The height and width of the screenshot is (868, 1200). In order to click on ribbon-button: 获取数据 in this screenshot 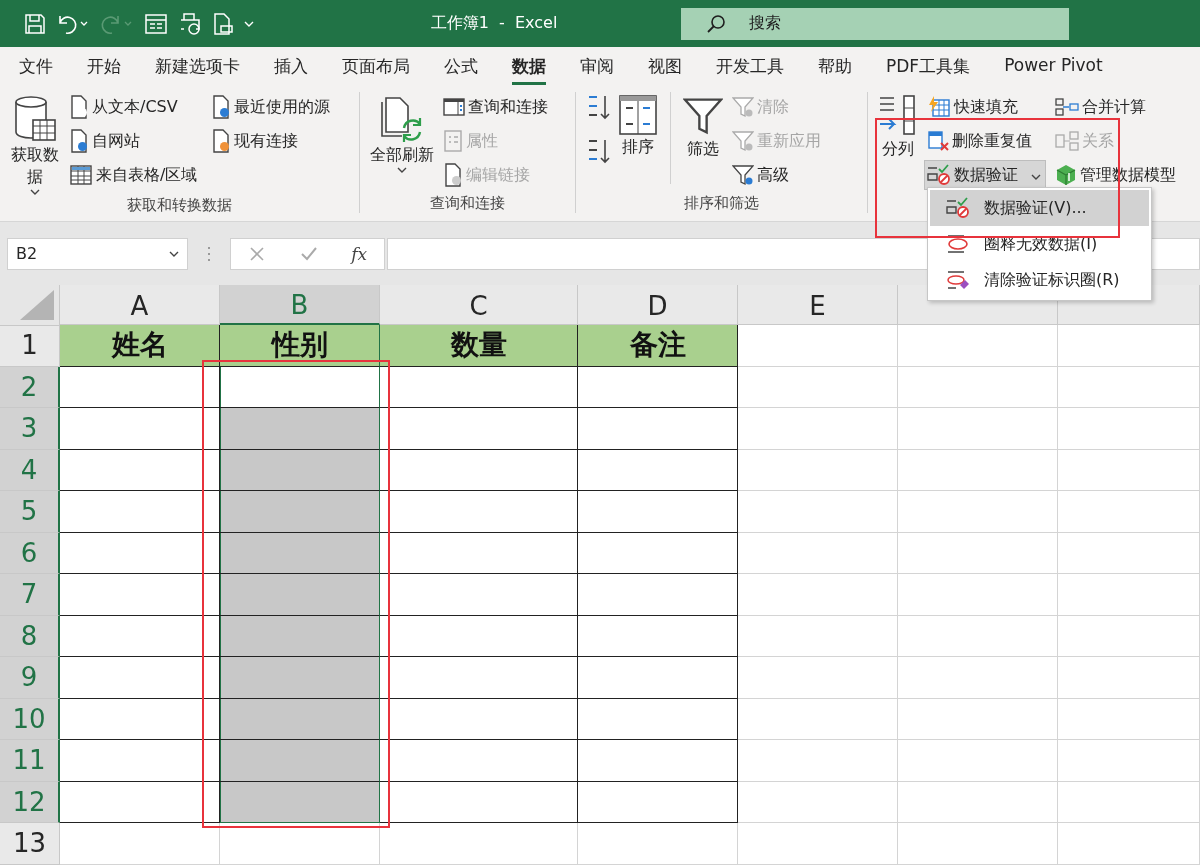, I will do `click(35, 144)`.